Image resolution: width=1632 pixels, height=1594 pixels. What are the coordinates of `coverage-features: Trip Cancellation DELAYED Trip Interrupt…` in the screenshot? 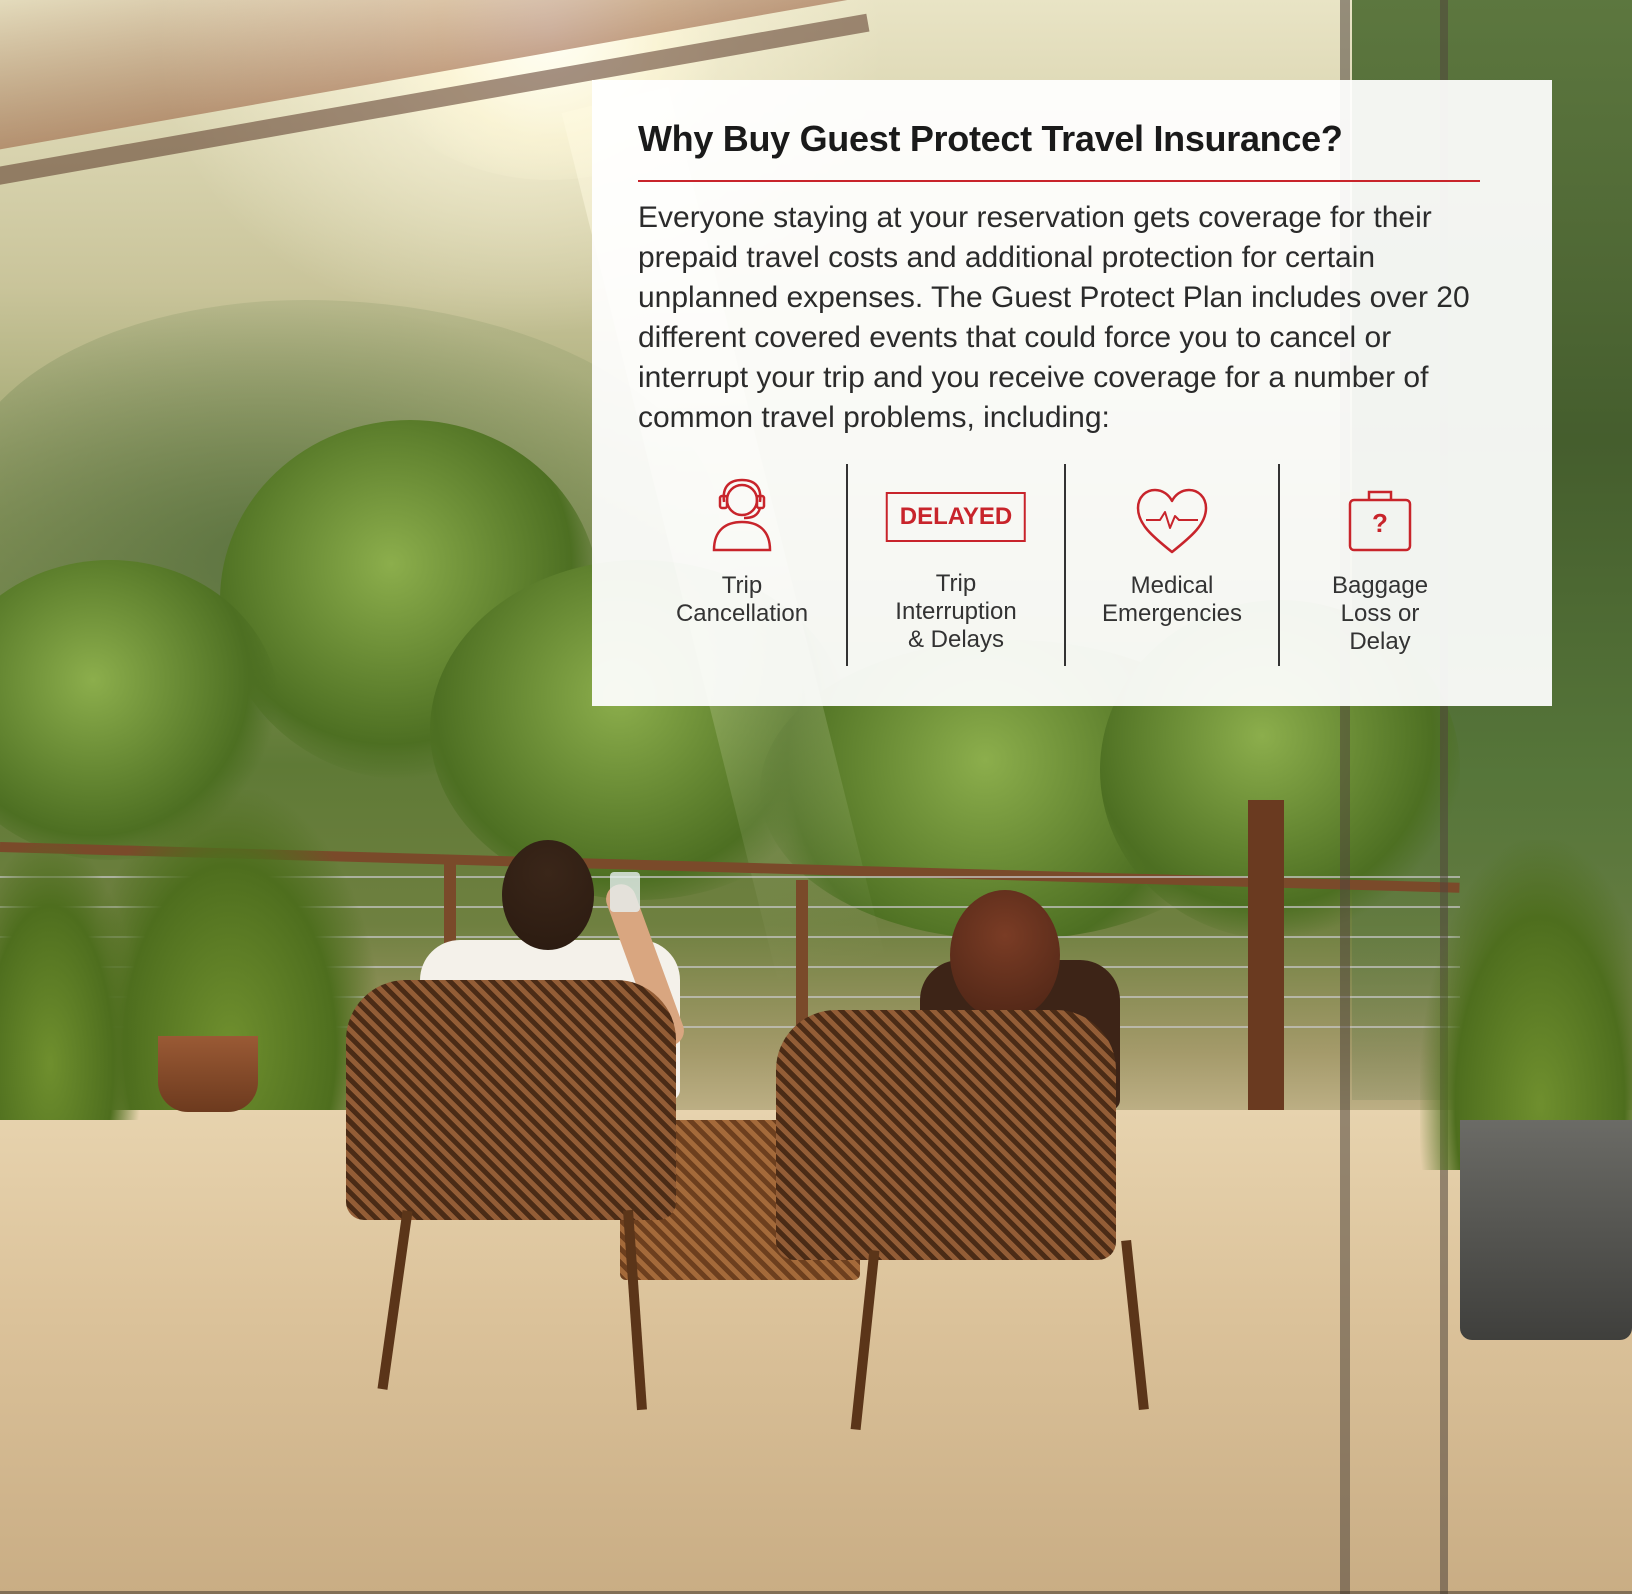 It's located at (1059, 565).